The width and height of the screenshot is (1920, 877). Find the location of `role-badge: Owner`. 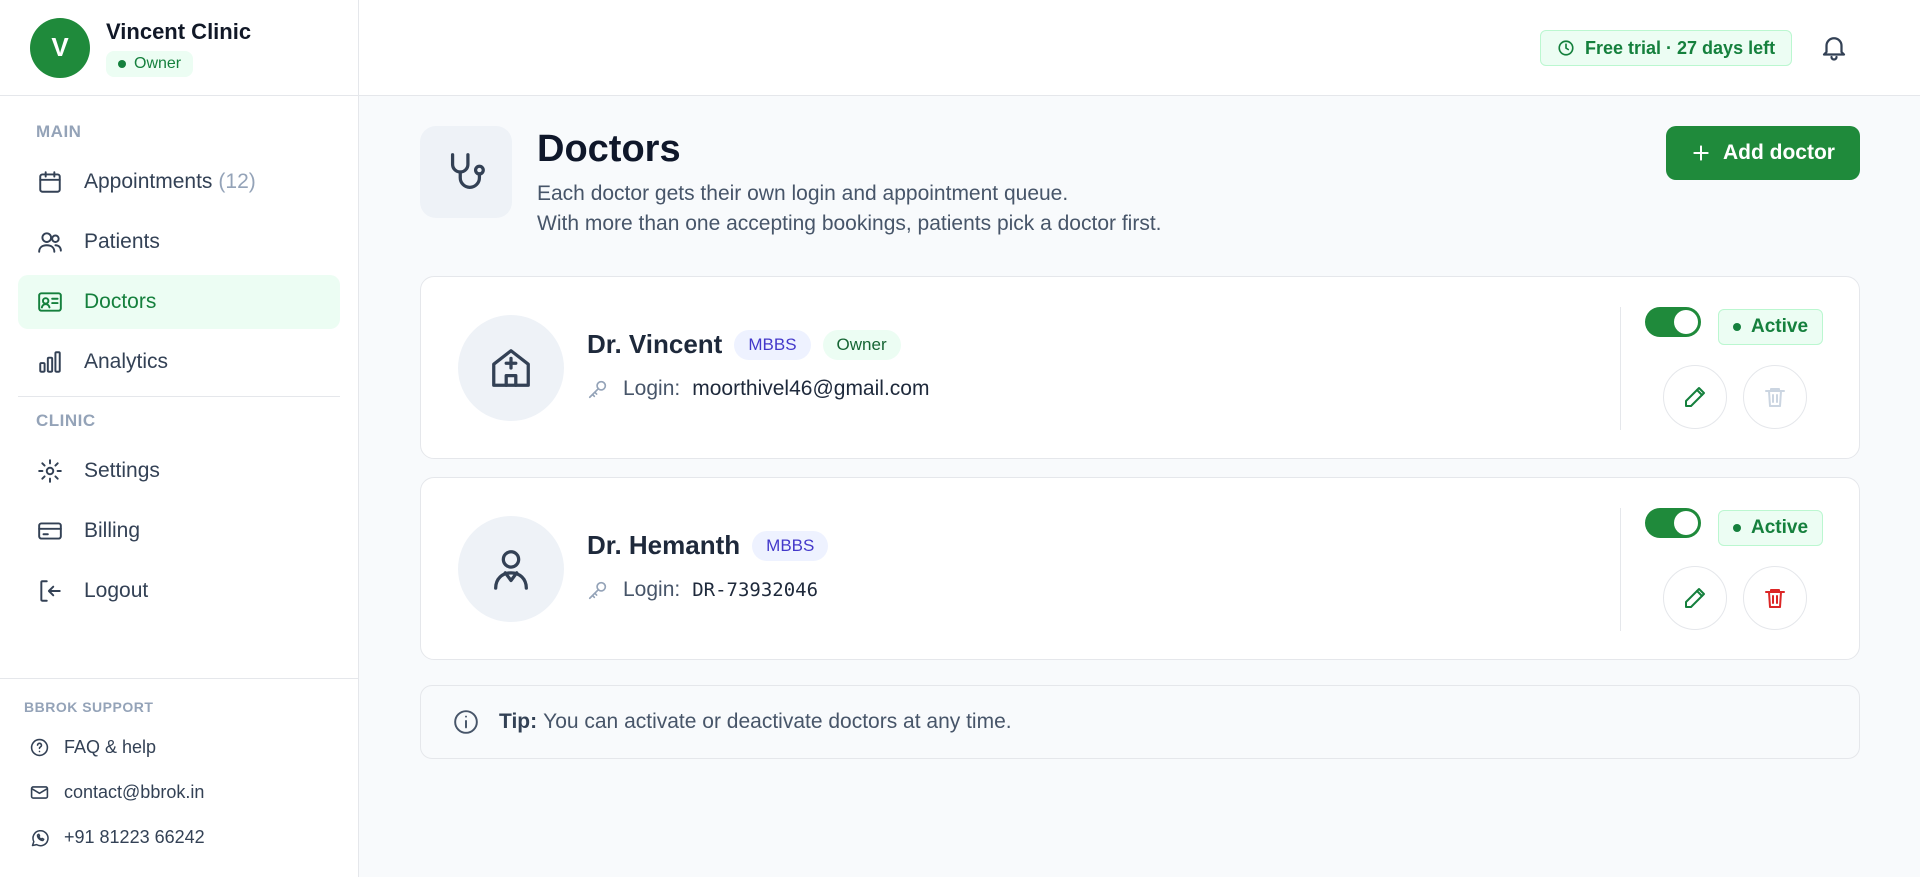

role-badge: Owner is located at coordinates (150, 63).